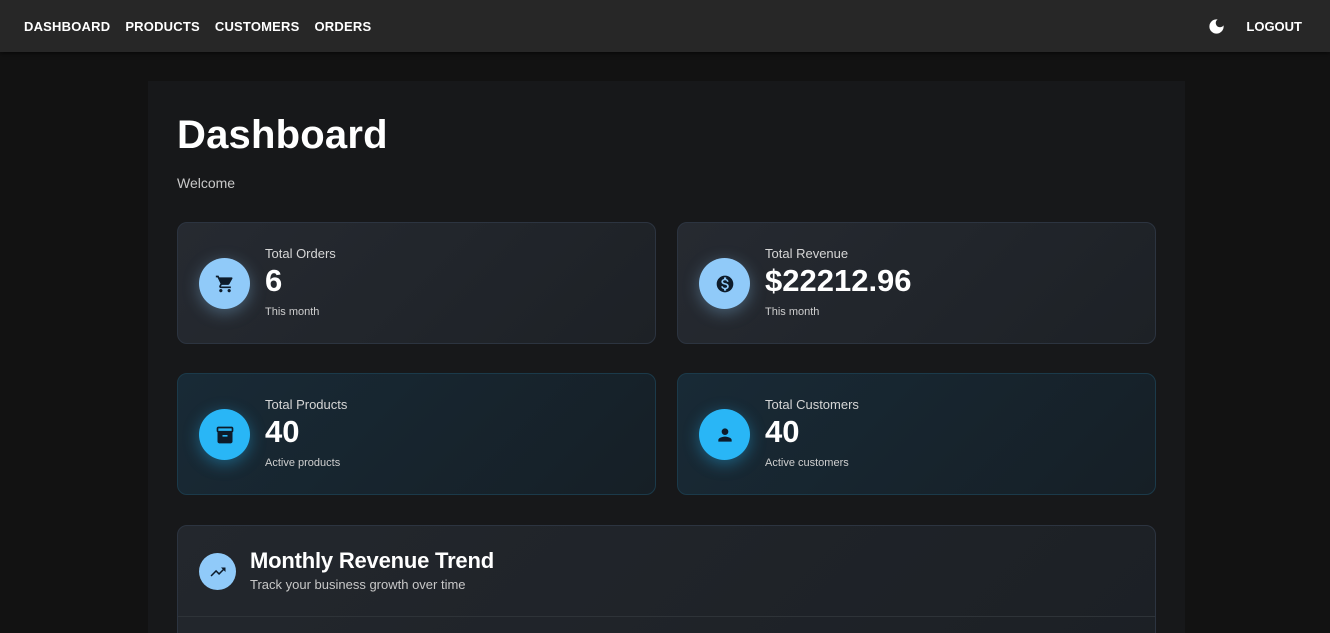 The image size is (1330, 633). What do you see at coordinates (282, 135) in the screenshot?
I see `page-title: Dashboard` at bounding box center [282, 135].